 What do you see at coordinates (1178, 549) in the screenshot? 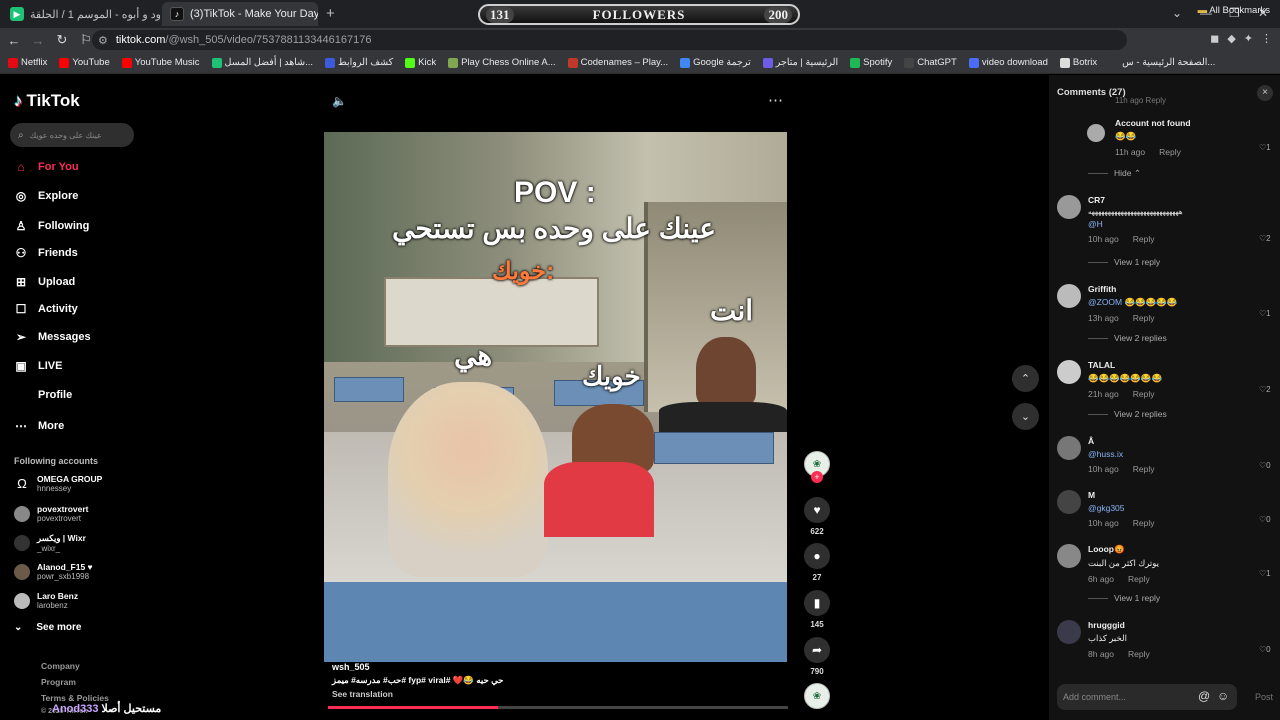
I see `comment-author: Looop😡` at bounding box center [1178, 549].